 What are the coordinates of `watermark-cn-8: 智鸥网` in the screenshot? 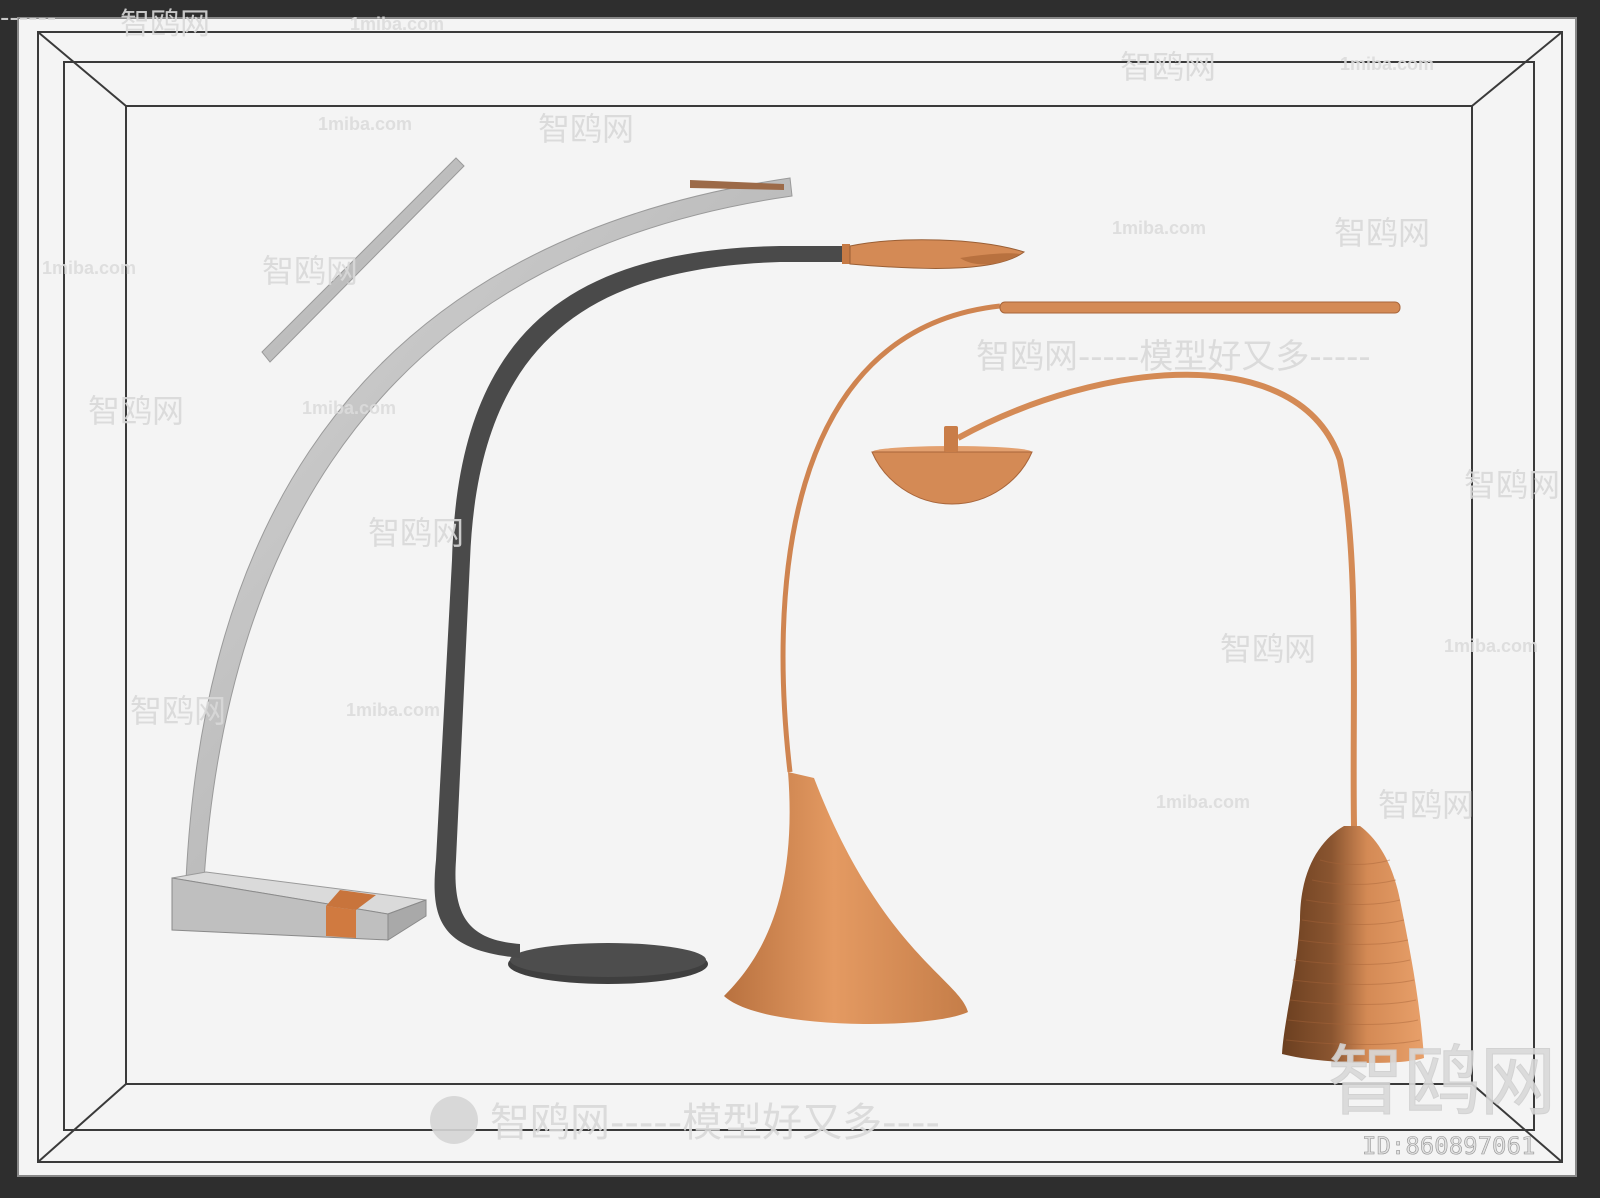 It's located at (178, 711).